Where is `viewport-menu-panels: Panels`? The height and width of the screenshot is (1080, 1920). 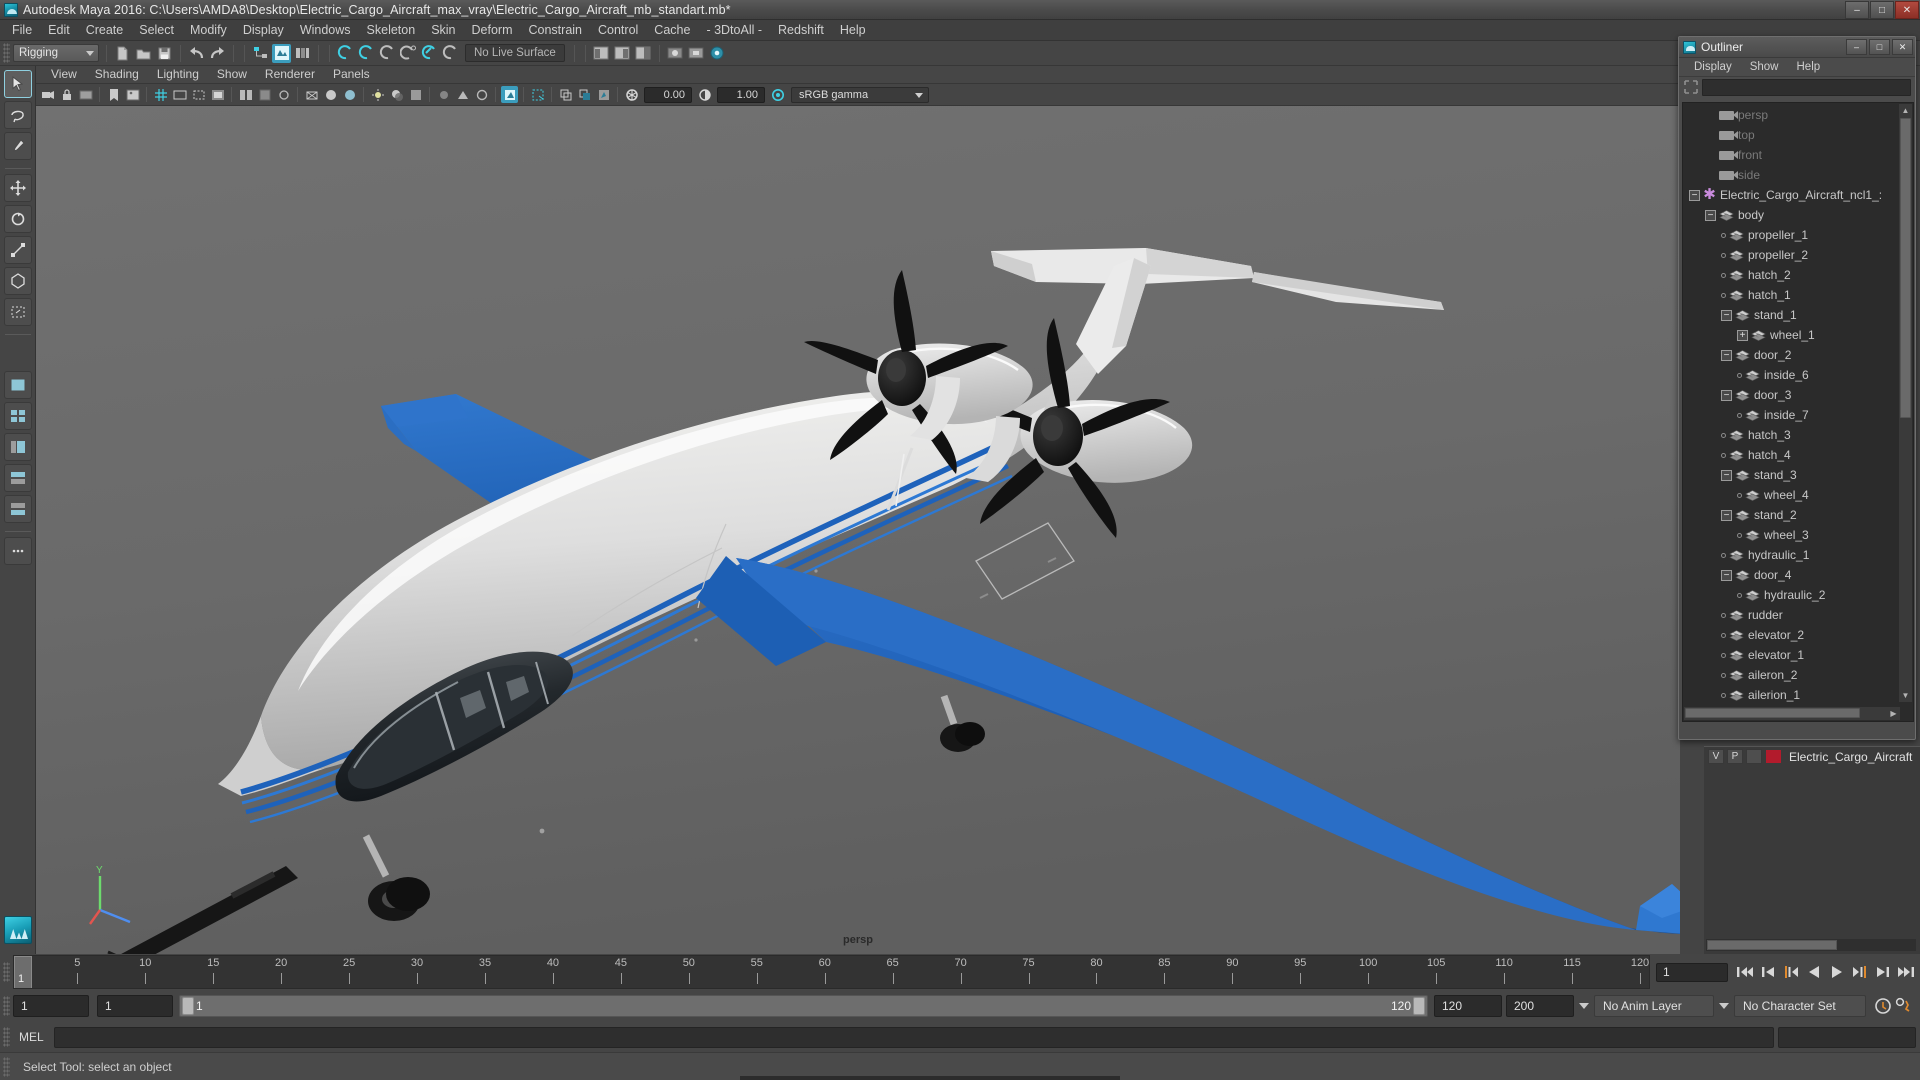 viewport-menu-panels: Panels is located at coordinates (351, 74).